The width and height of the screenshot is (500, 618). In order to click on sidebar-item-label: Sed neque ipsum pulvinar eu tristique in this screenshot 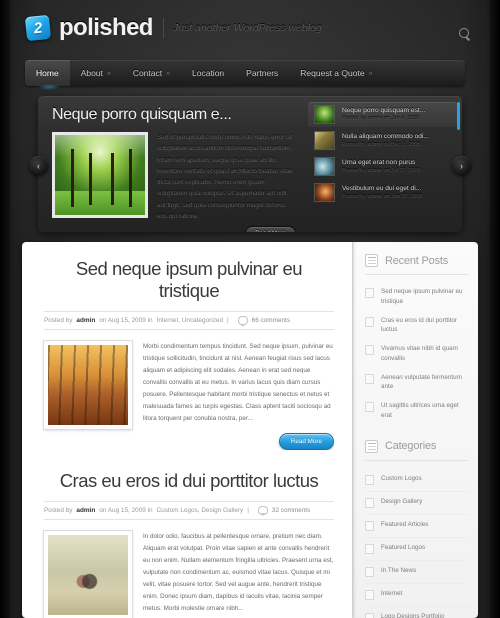, I will do `click(422, 296)`.